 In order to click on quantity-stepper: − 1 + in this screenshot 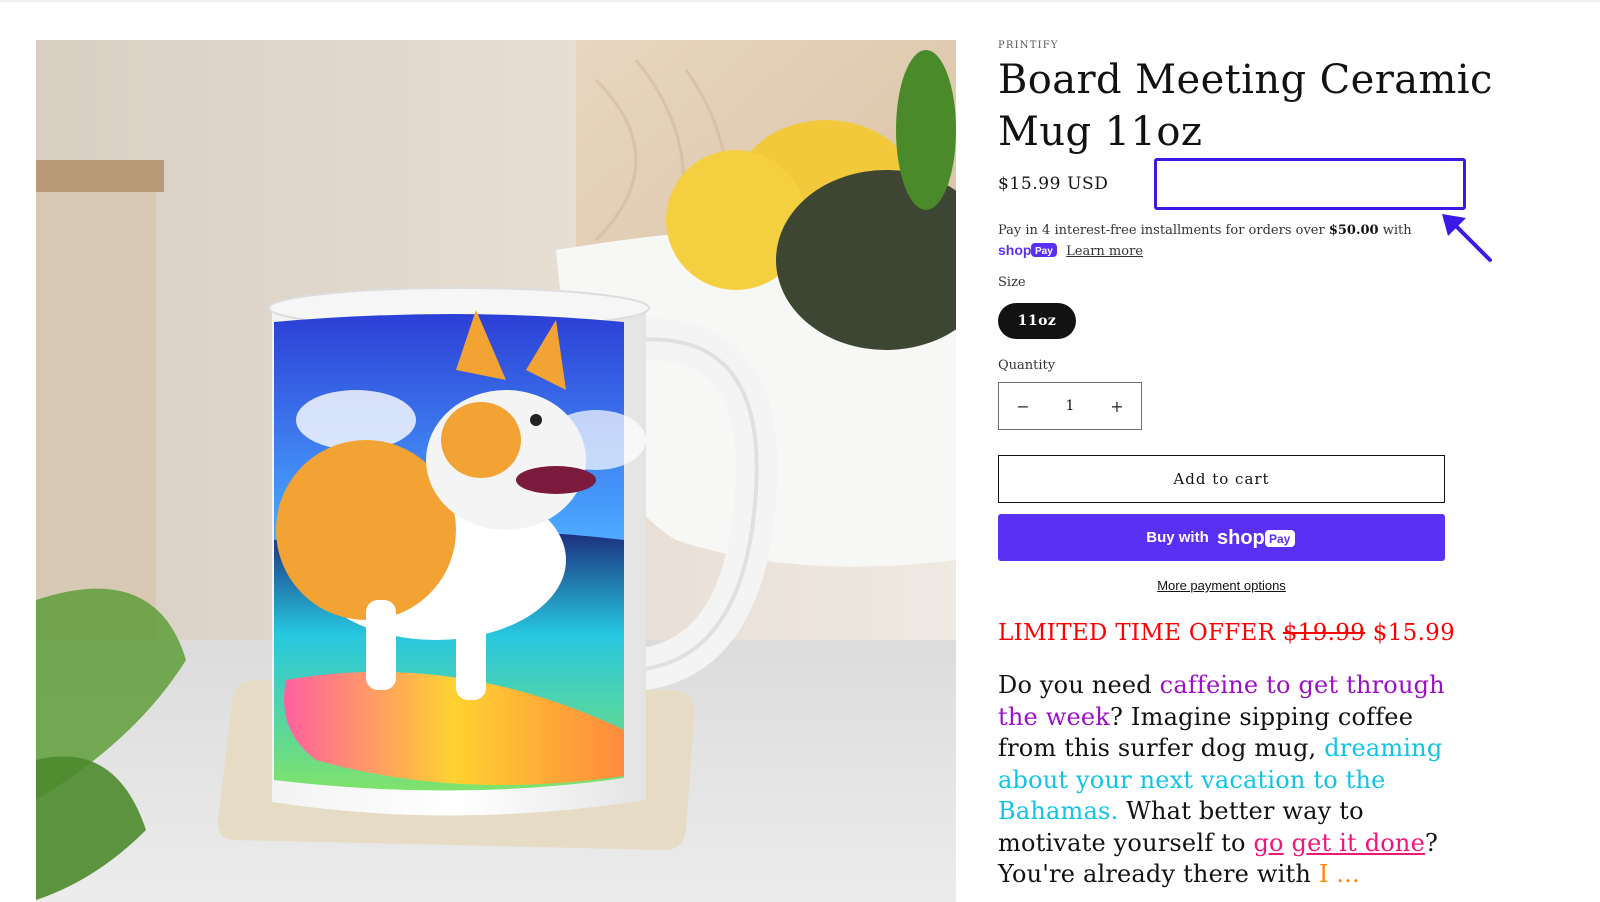, I will do `click(1070, 406)`.